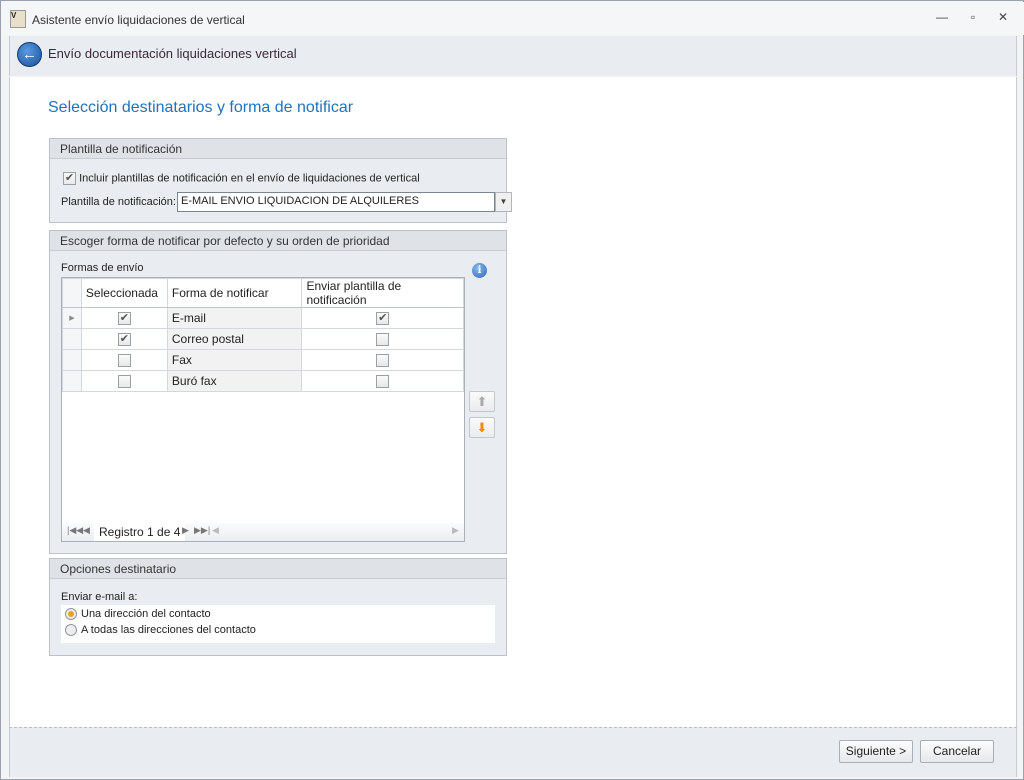 The height and width of the screenshot is (780, 1024). What do you see at coordinates (234, 381) in the screenshot?
I see `forma-cell: Buró fax` at bounding box center [234, 381].